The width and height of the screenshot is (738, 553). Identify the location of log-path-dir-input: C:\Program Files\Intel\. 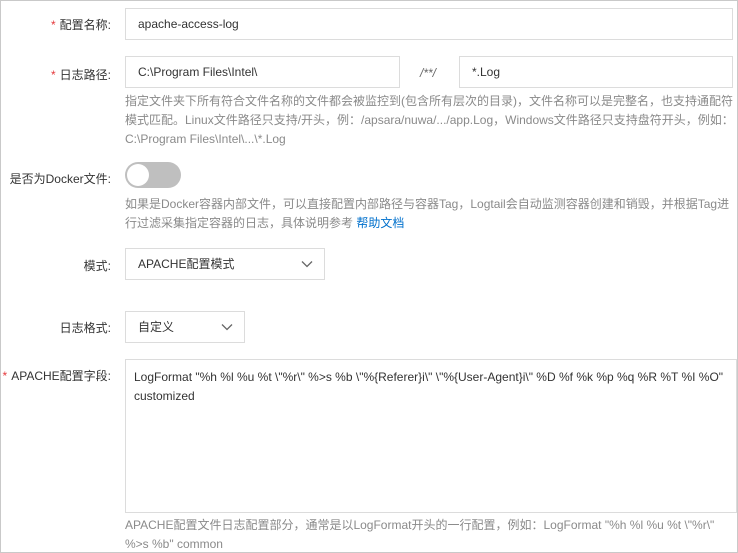
(262, 72).